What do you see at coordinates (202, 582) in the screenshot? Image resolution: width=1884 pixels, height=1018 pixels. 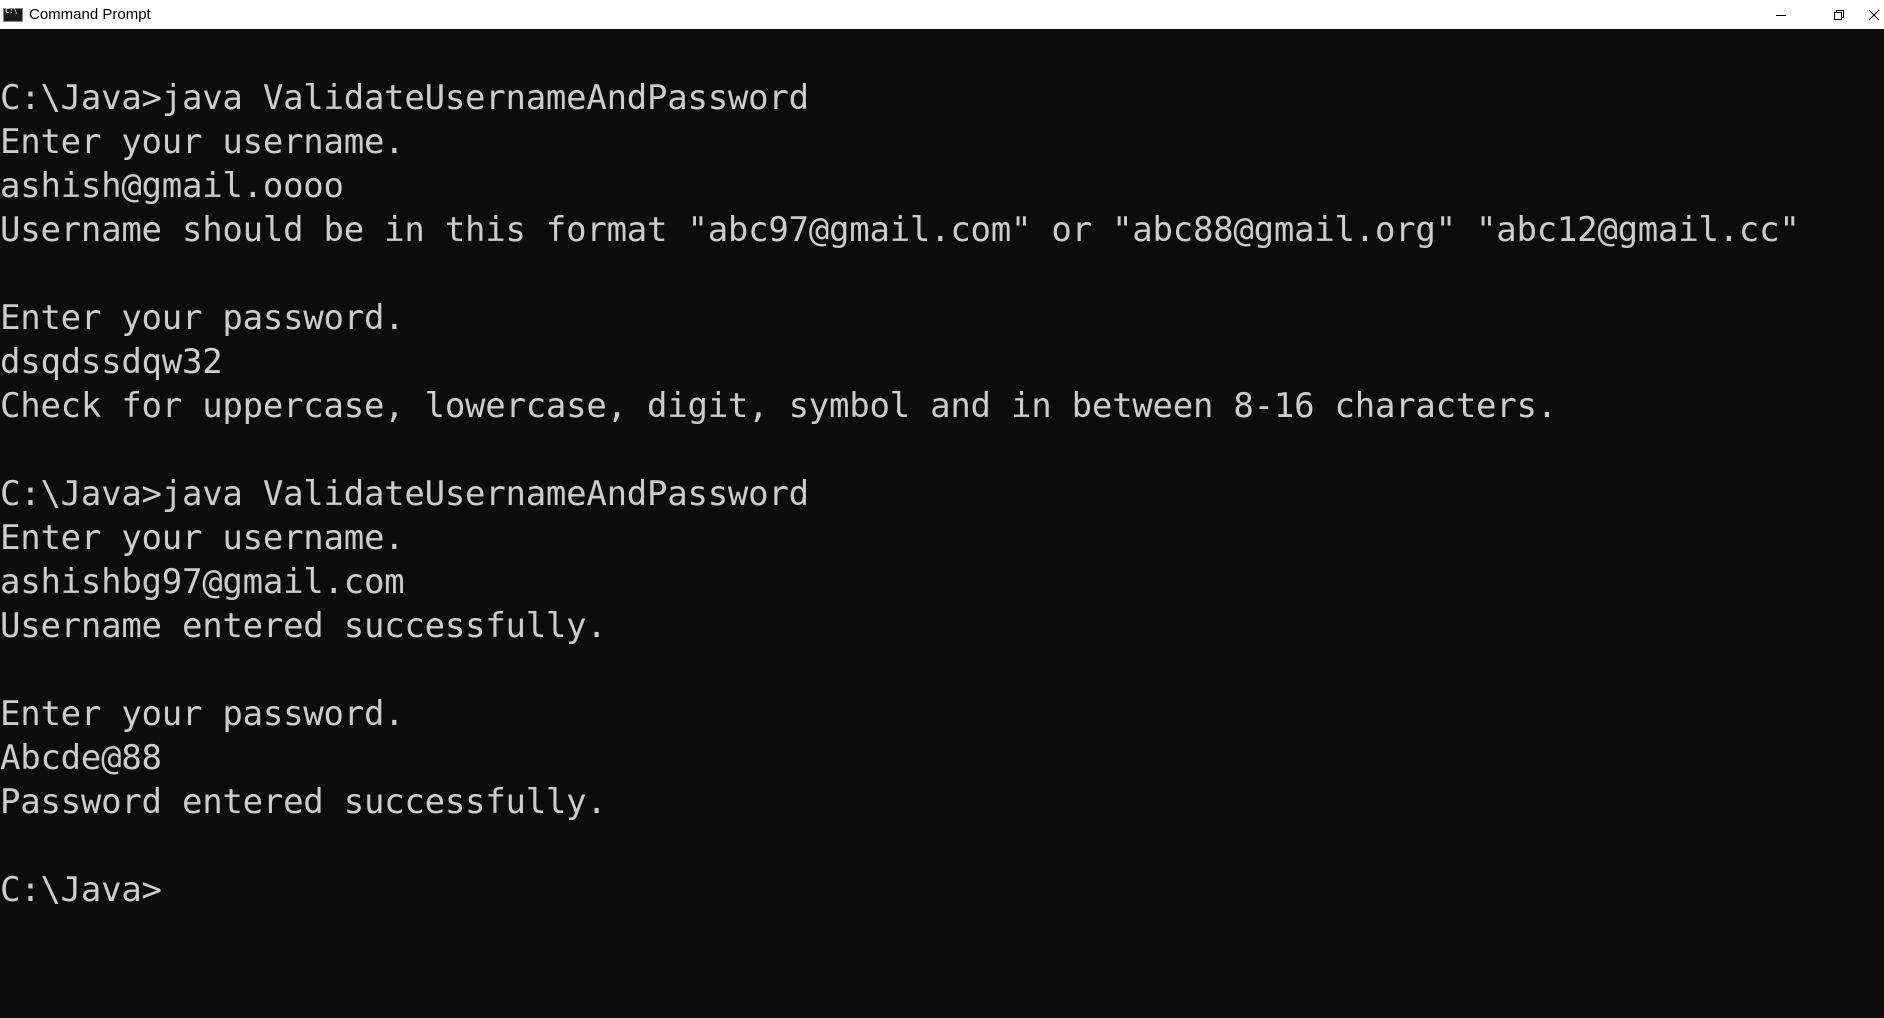 I see `console-line: ashishbg97@gmail.com` at bounding box center [202, 582].